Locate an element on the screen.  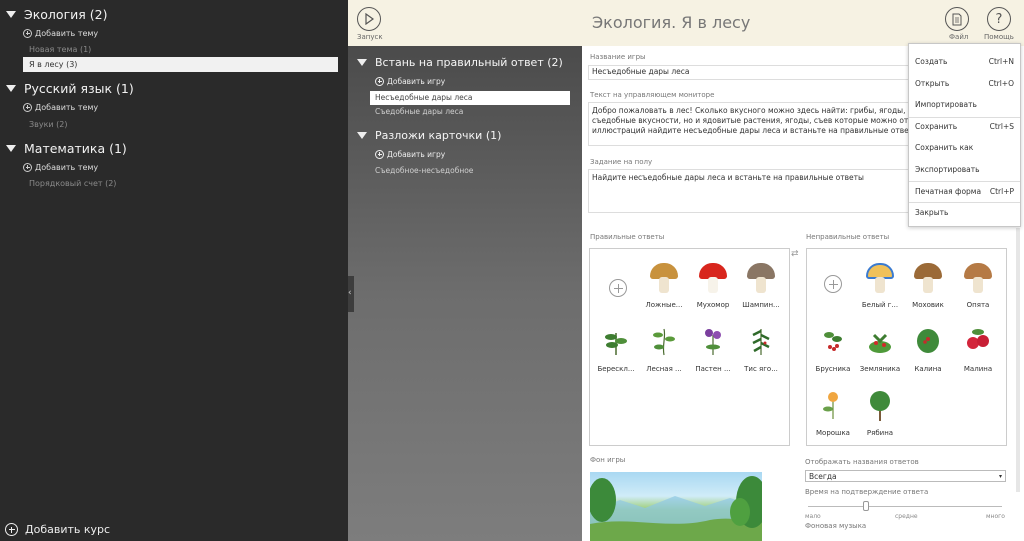
top-toolbar: Запуск Экология. Я в лесу Файл ? Помощь is located at coordinates (686, 23).